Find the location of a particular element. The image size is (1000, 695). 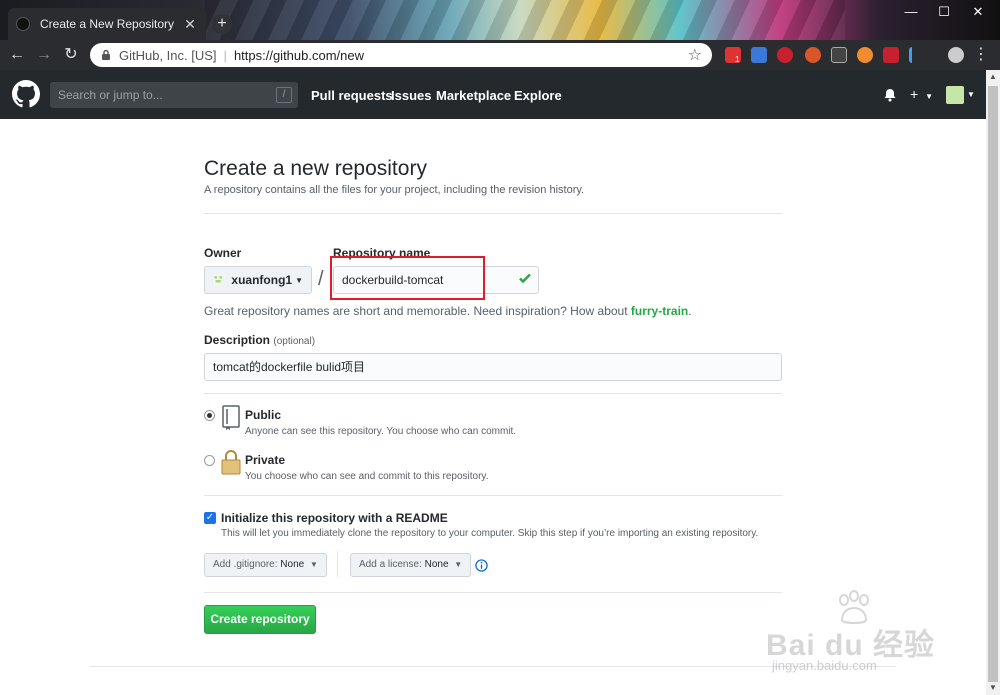

github-logo-icon is located at coordinates (26, 94).